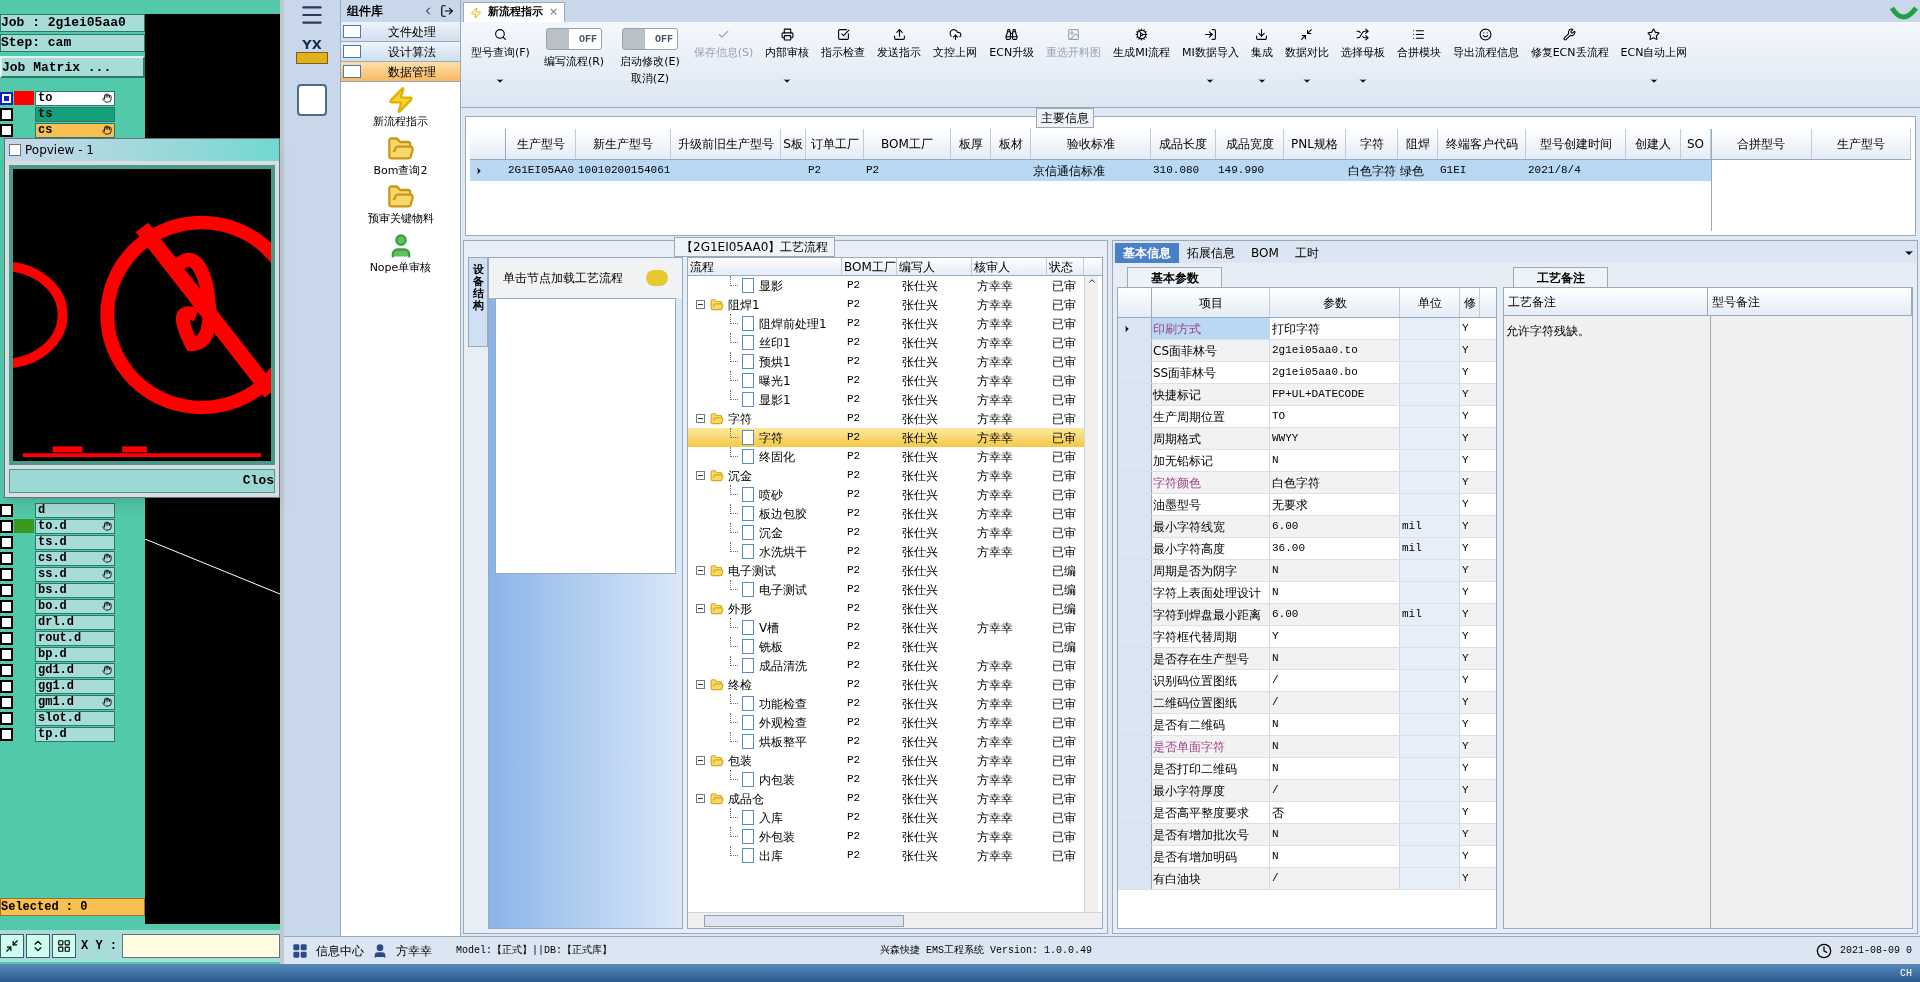 This screenshot has width=1920, height=982. I want to click on nav-item: 预审关键物料, so click(400, 219).